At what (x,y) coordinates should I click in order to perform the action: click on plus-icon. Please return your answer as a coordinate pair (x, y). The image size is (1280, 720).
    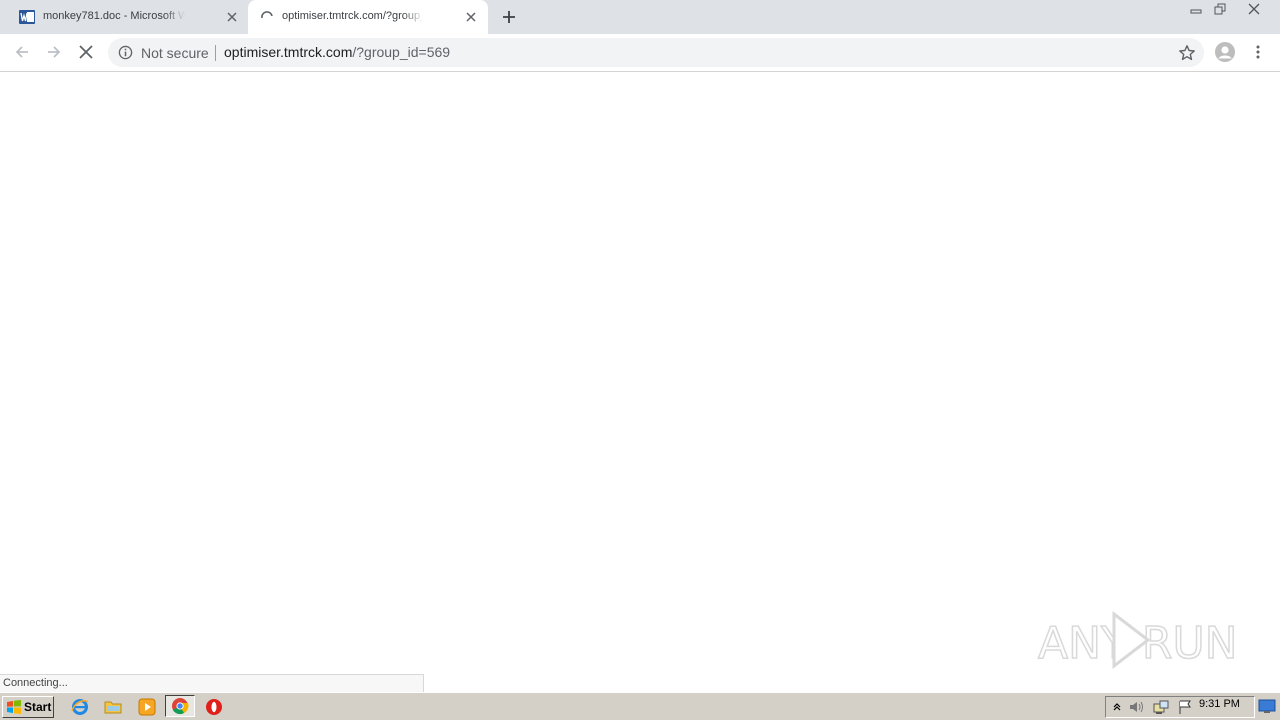
    Looking at the image, I should click on (509, 17).